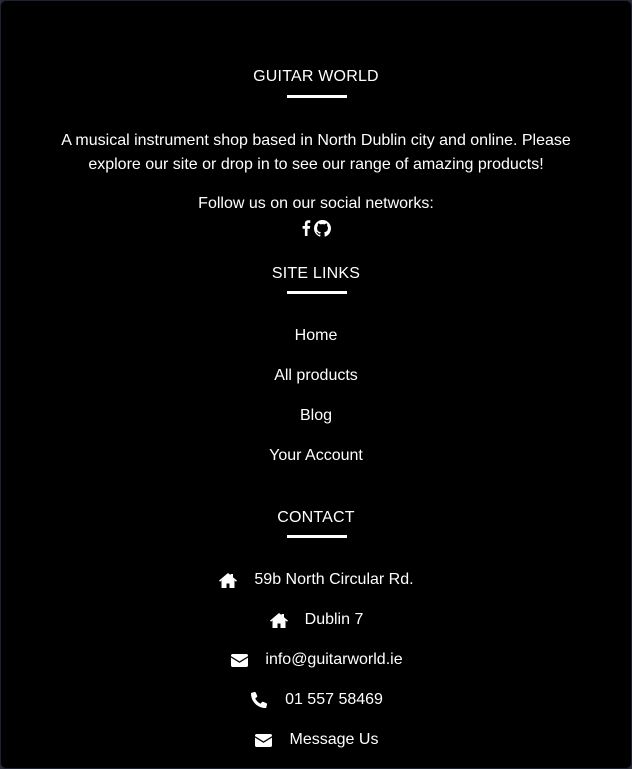 Image resolution: width=632 pixels, height=769 pixels. I want to click on contact-title-underline, so click(317, 536).